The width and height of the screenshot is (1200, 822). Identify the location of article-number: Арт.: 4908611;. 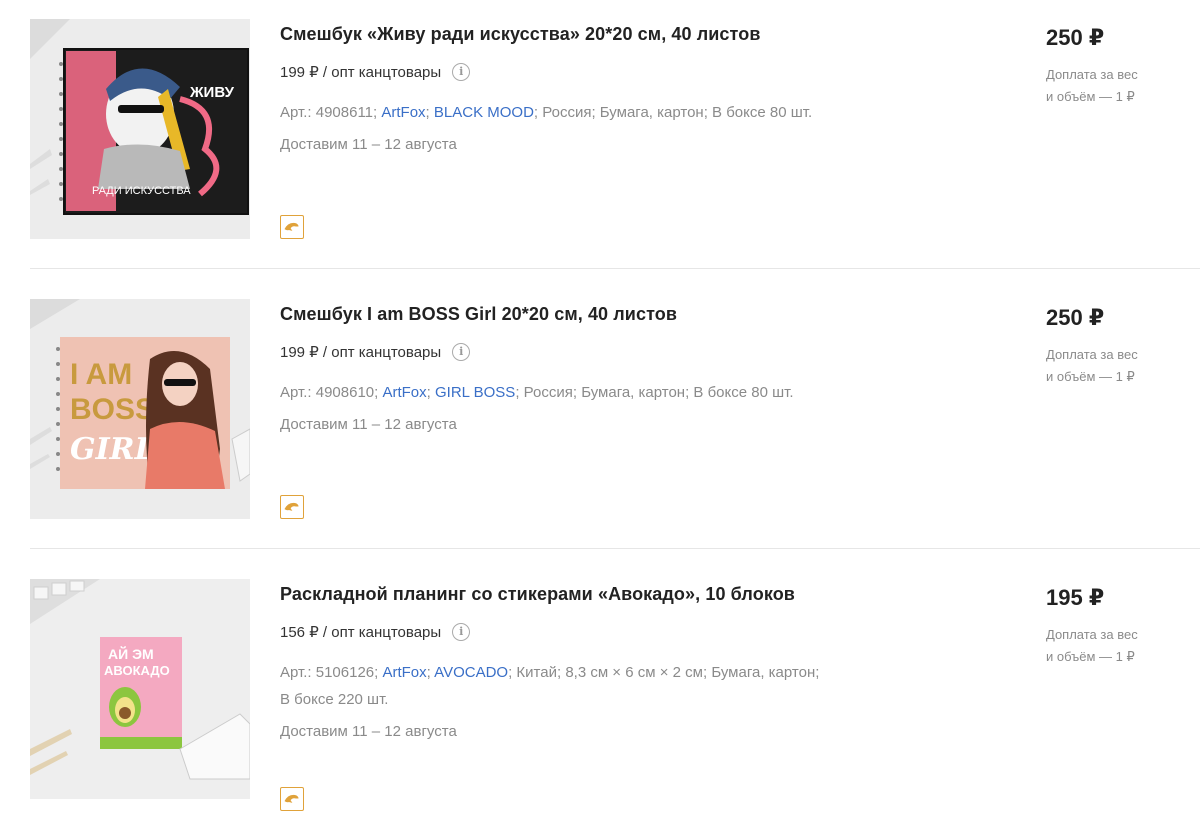
(329, 112).